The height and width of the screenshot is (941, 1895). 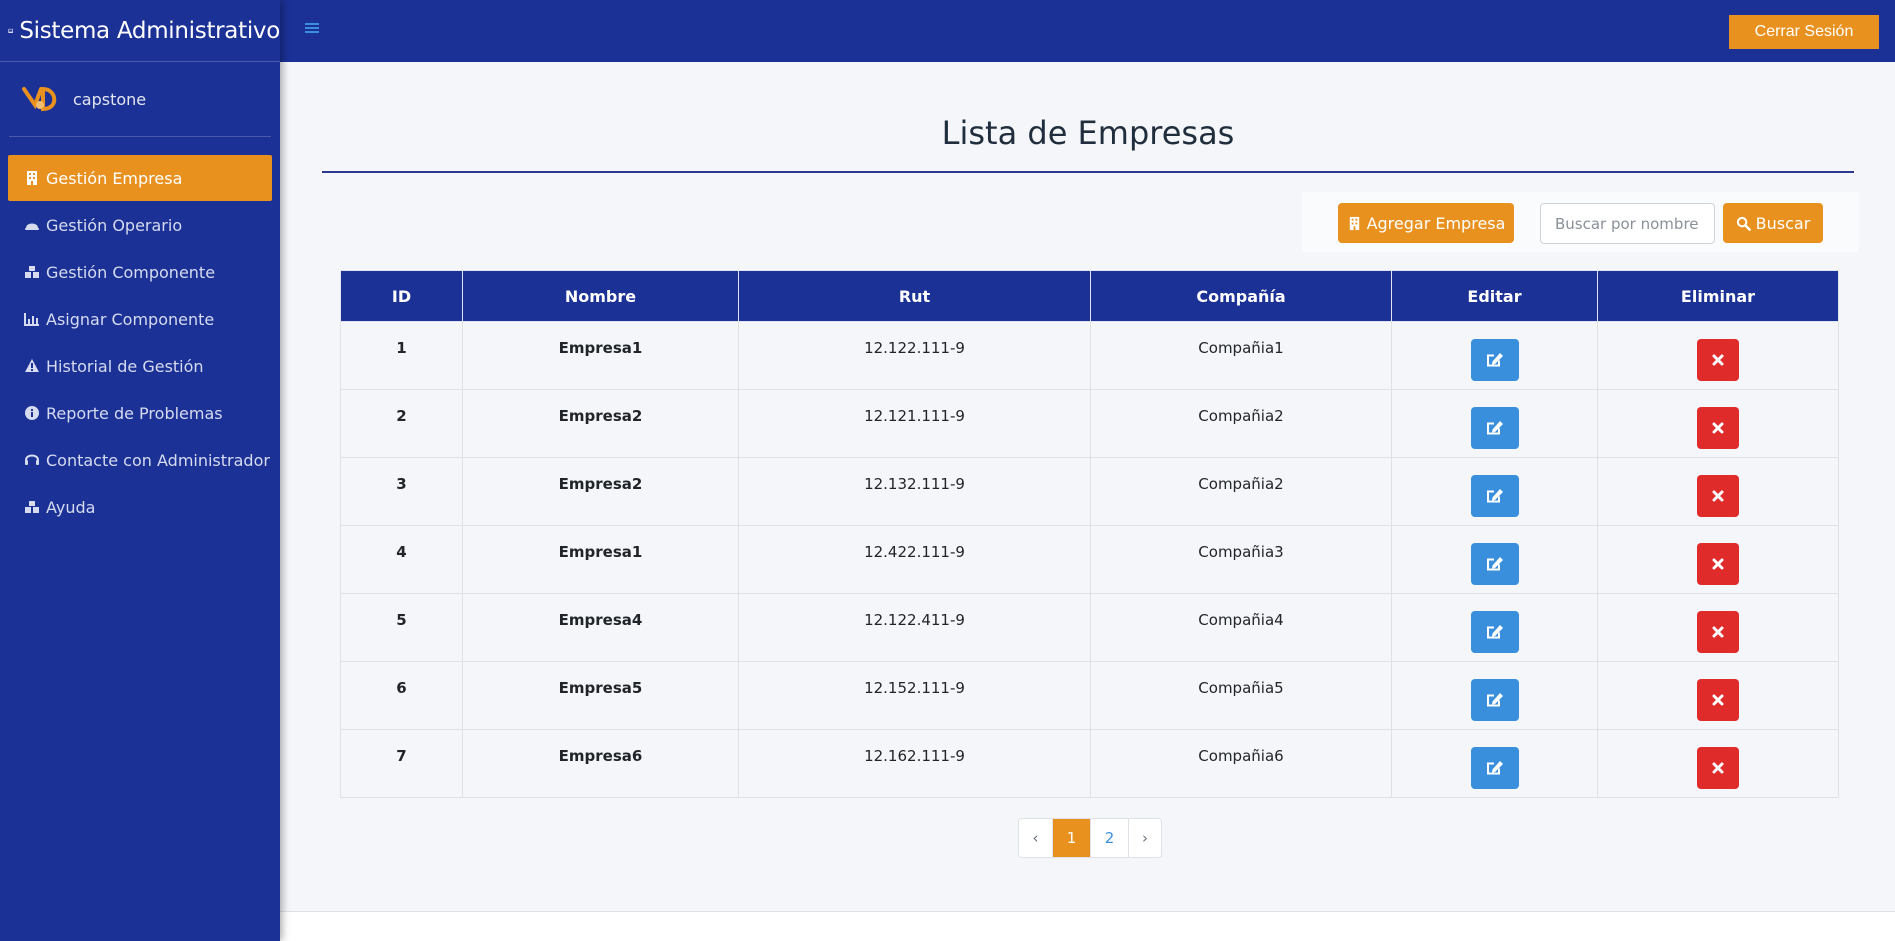 What do you see at coordinates (600, 627) in the screenshot?
I see `cell-nombre: Empresa4` at bounding box center [600, 627].